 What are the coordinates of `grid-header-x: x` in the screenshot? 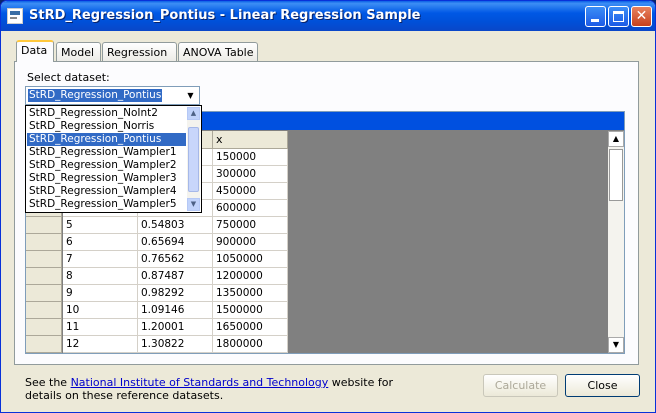 It's located at (250, 140).